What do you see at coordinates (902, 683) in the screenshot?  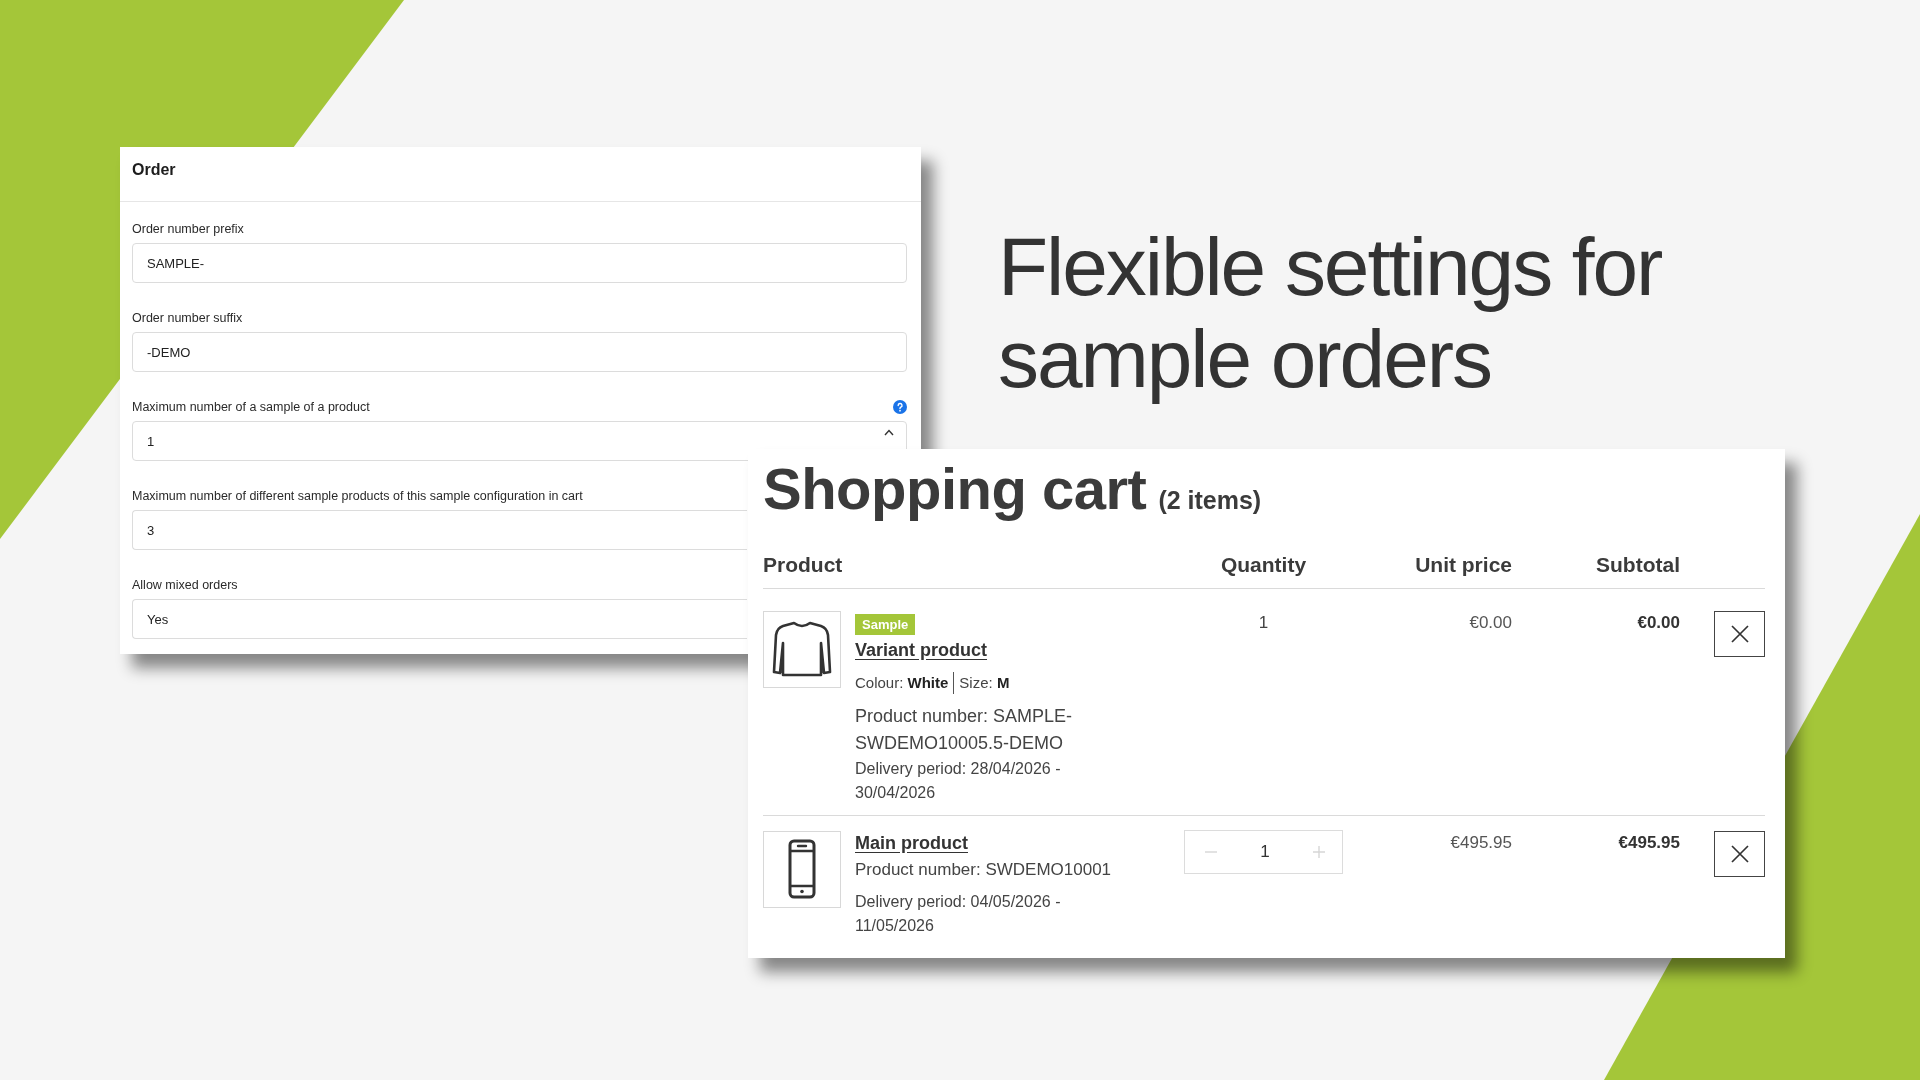 I see `variant-attribute: Colour: White` at bounding box center [902, 683].